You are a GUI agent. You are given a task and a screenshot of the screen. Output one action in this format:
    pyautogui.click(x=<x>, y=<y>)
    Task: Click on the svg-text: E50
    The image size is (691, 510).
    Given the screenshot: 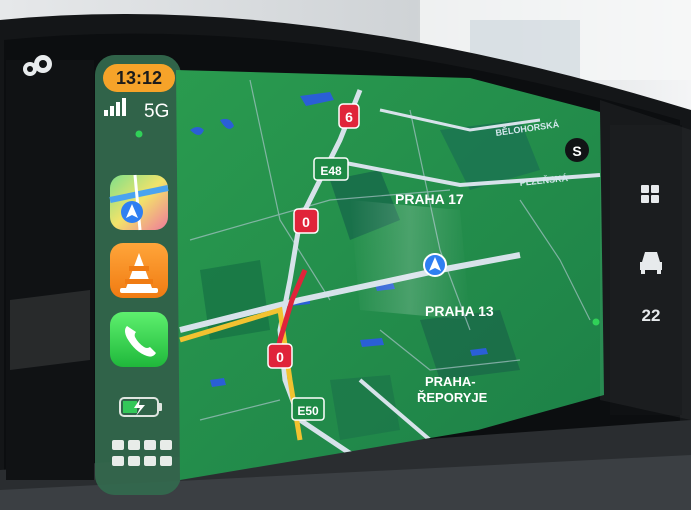 What is the action you would take?
    pyautogui.click(x=308, y=411)
    